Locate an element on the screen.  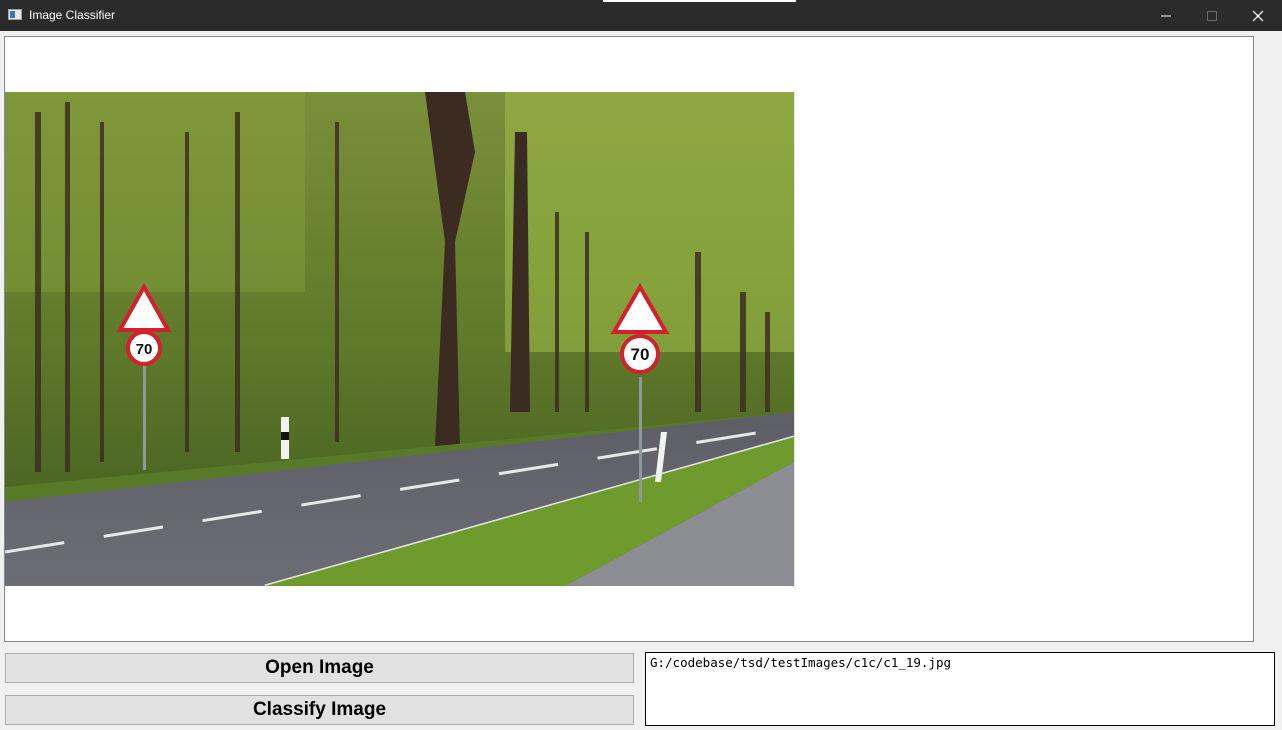
maximize-button is located at coordinates (1212, 15).